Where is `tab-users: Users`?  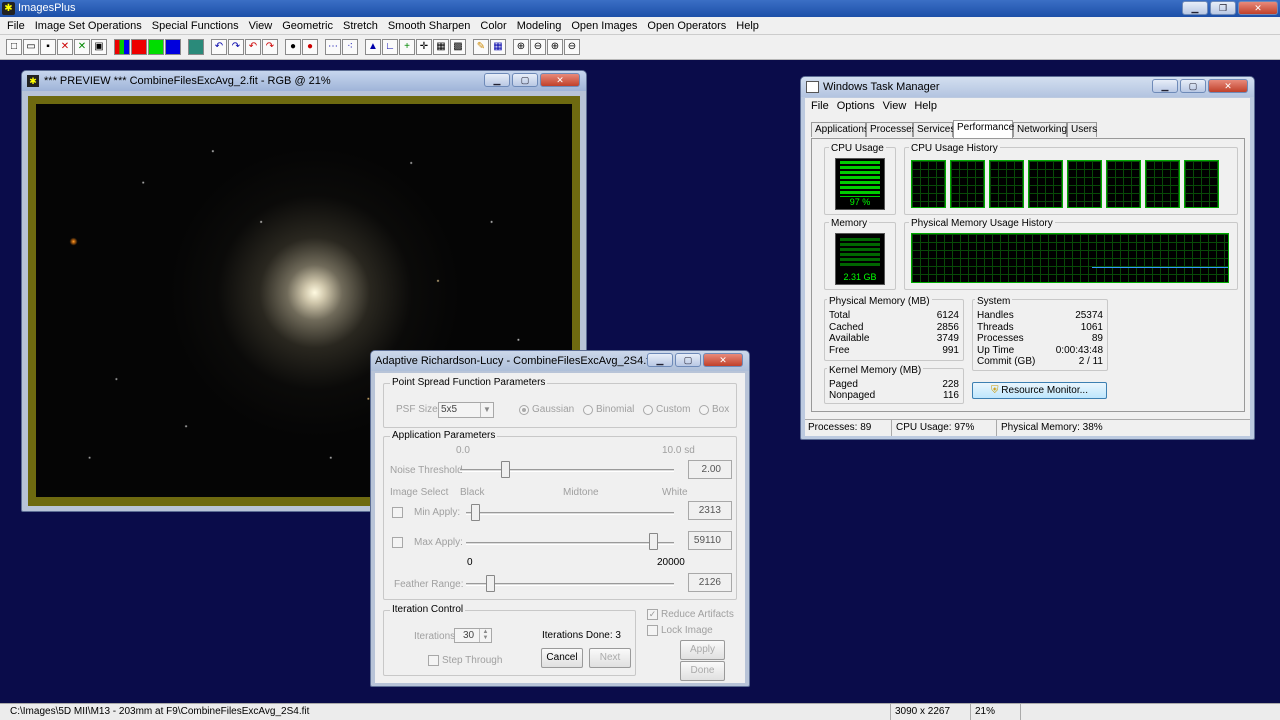
tab-users: Users is located at coordinates (1082, 129).